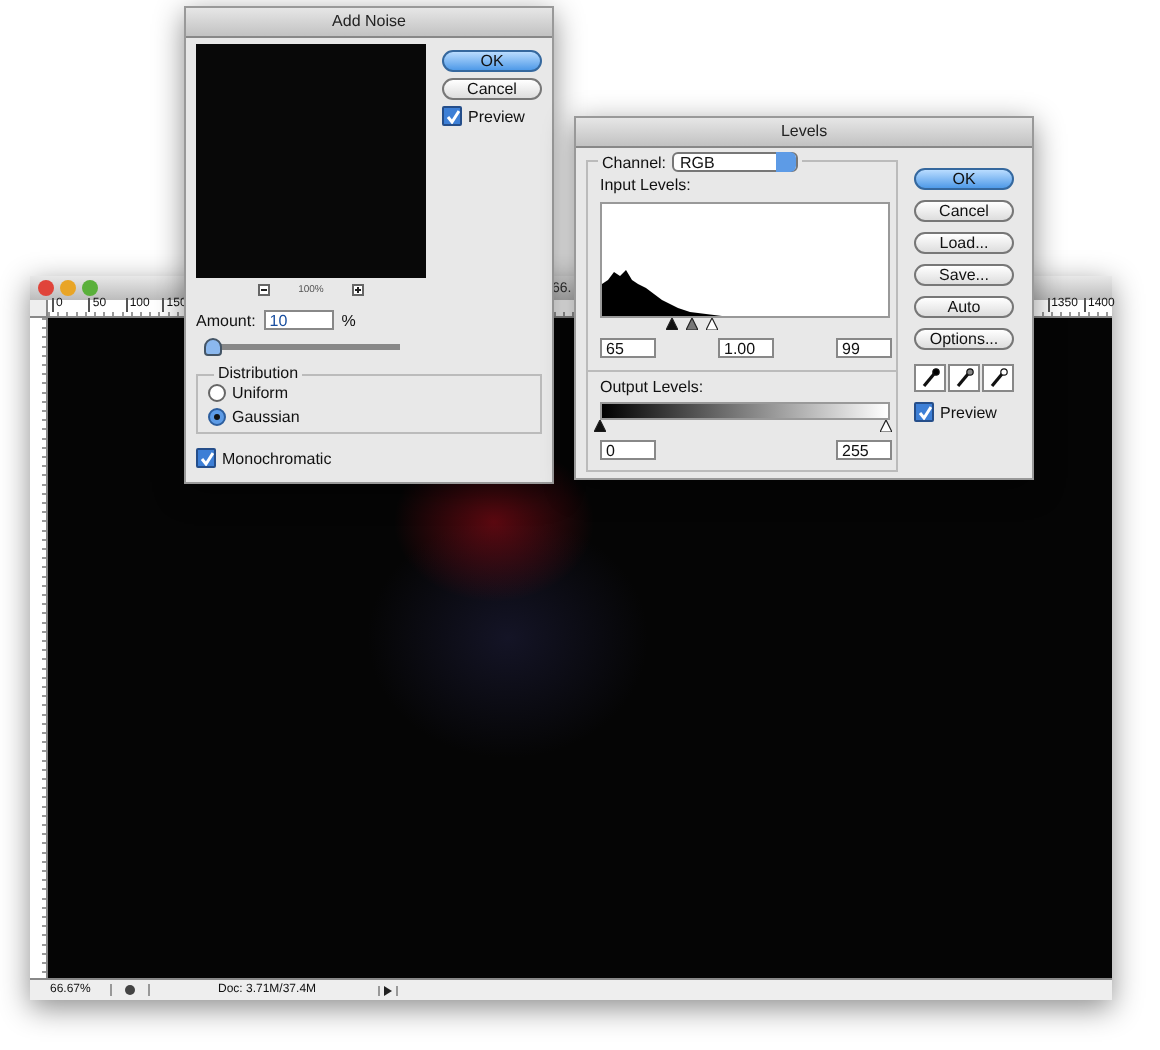 This screenshot has height=1050, width=1160. What do you see at coordinates (369, 23) in the screenshot?
I see `dialog-title: Add Noise` at bounding box center [369, 23].